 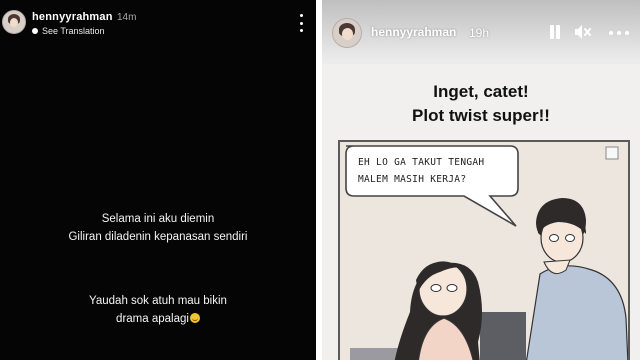 I want to click on caption-line: Selama ini aku diemin, so click(x=158, y=219).